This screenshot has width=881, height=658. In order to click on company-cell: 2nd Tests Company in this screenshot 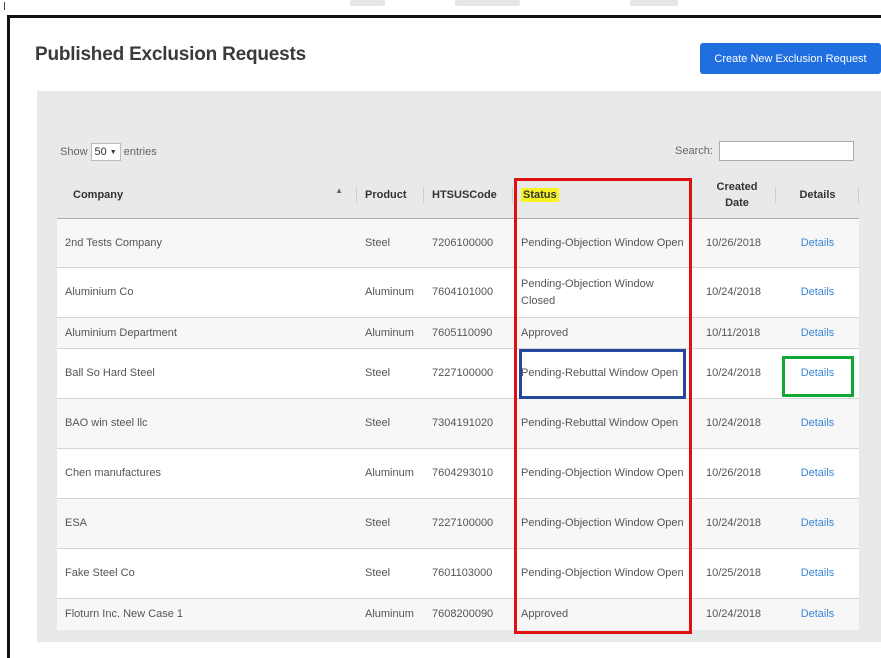, I will do `click(207, 243)`.